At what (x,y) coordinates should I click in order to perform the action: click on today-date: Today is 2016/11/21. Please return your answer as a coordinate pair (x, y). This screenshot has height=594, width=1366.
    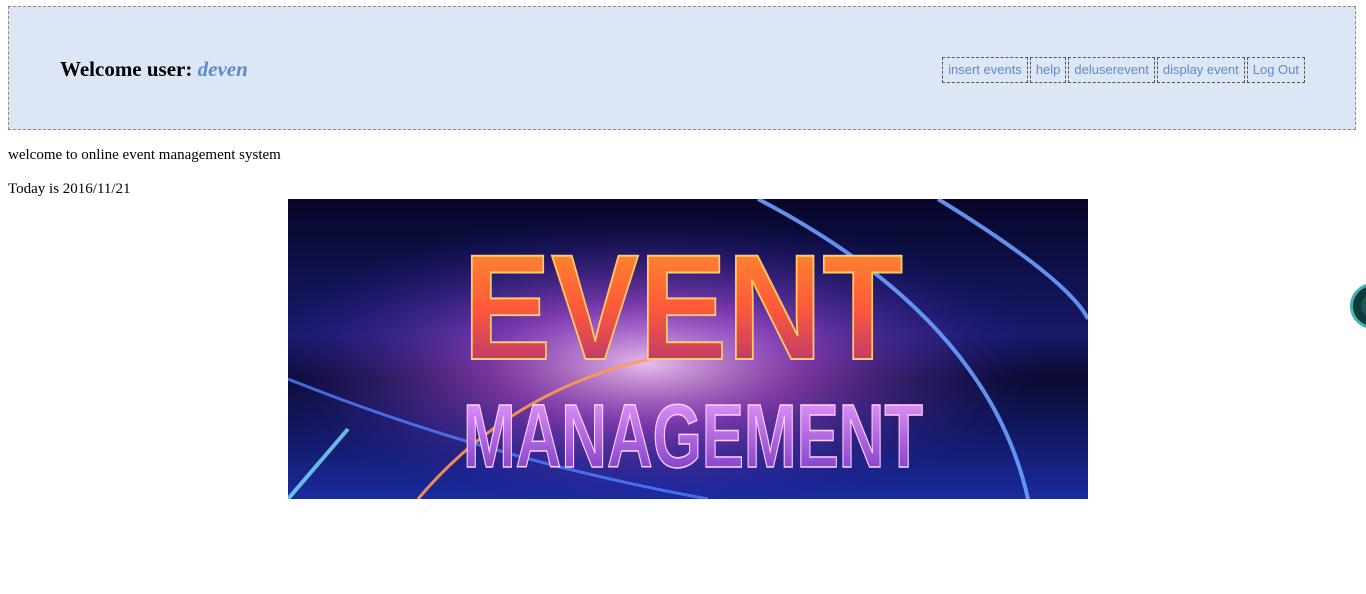
    Looking at the image, I should click on (69, 189).